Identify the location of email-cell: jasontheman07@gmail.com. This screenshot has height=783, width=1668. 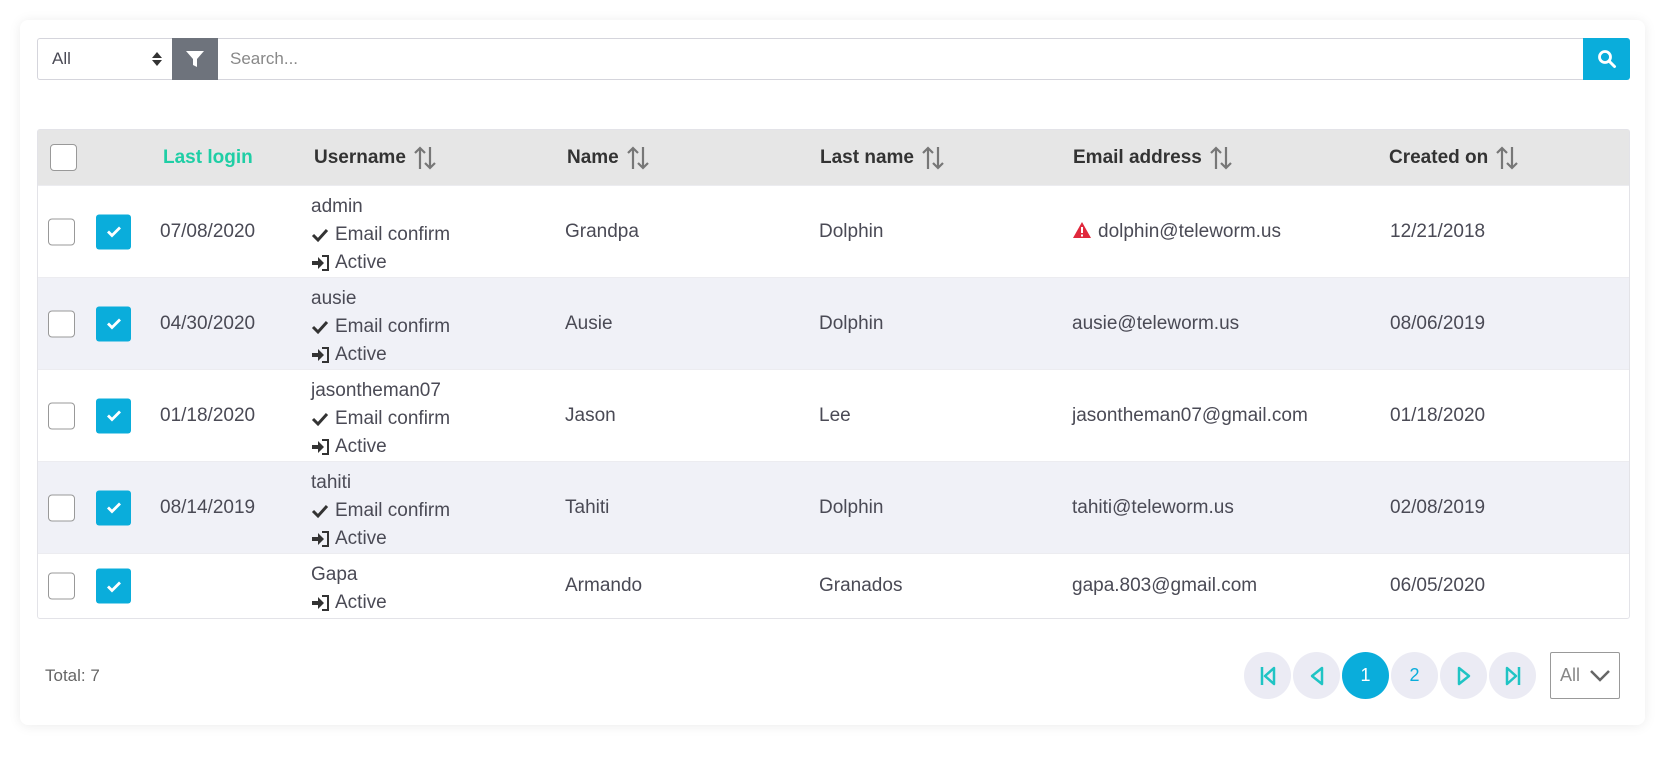
(1190, 415).